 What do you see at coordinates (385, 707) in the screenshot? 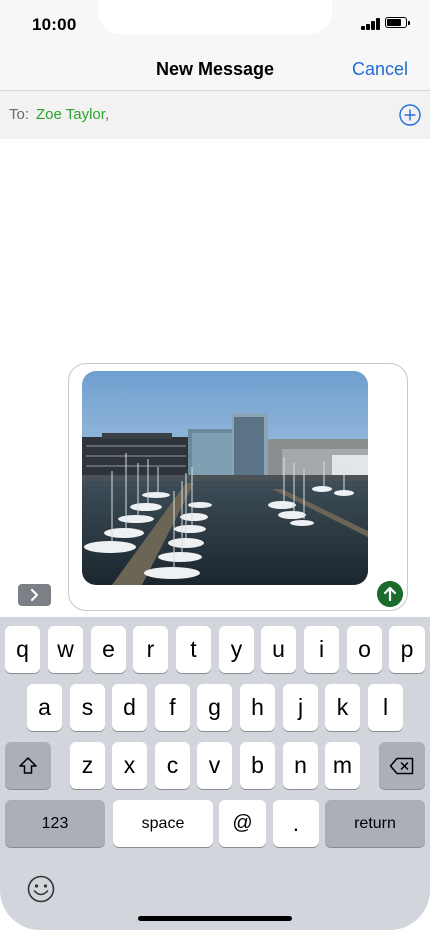
I see `key-l: l` at bounding box center [385, 707].